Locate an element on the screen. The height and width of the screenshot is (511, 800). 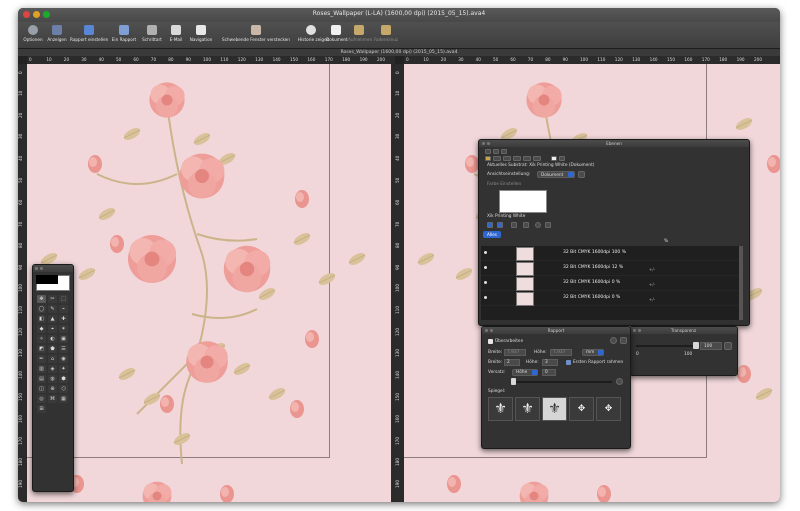
tool-button: ◎ is located at coordinates (41, 399).